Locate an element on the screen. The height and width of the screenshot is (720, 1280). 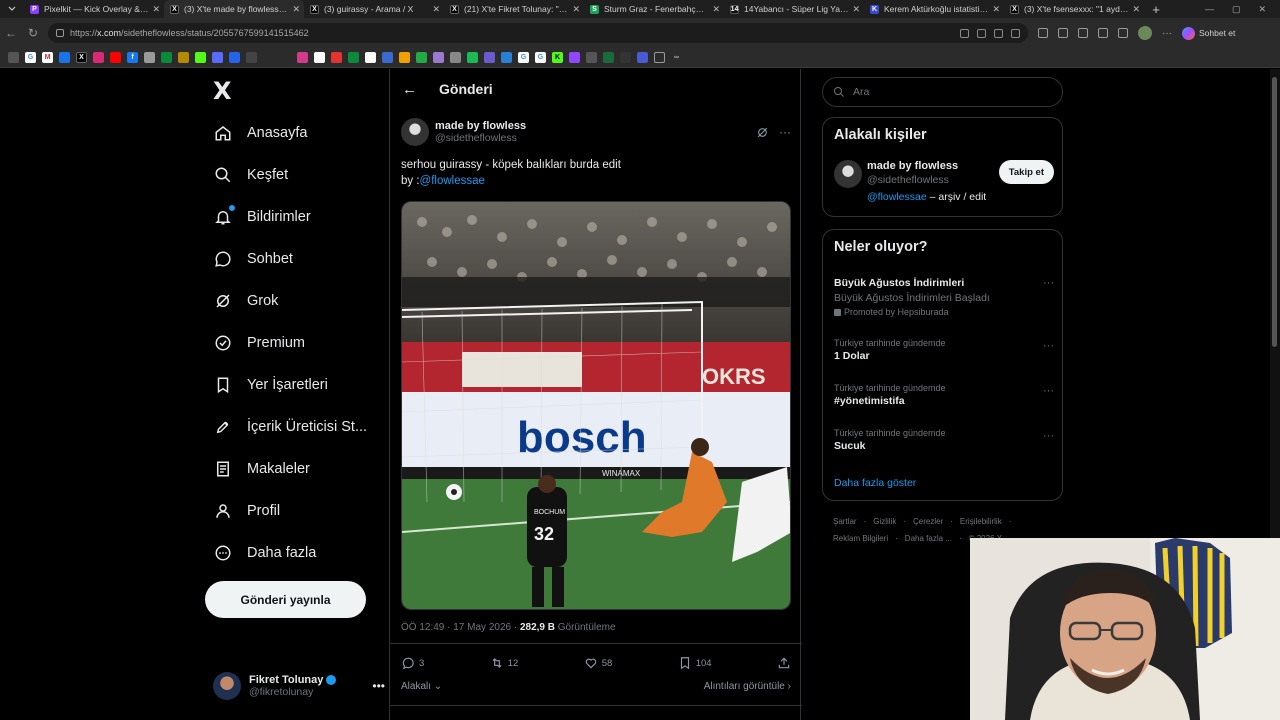
footer-link-cookies: Çerezler is located at coordinates (928, 521).